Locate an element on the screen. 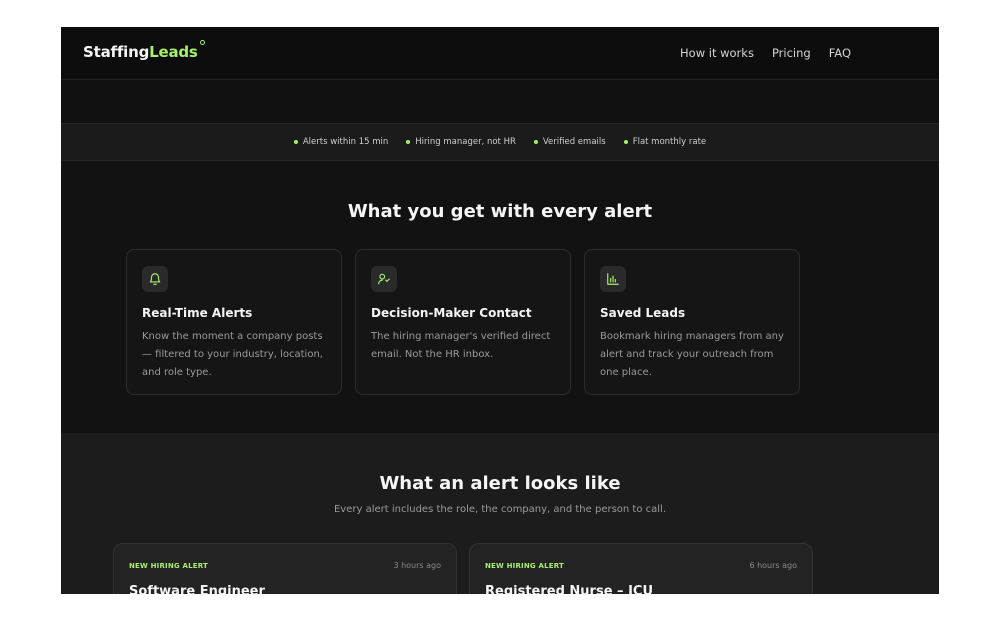 This screenshot has height=625, width=1000. alert-role-title: Software Engineer is located at coordinates (197, 589).